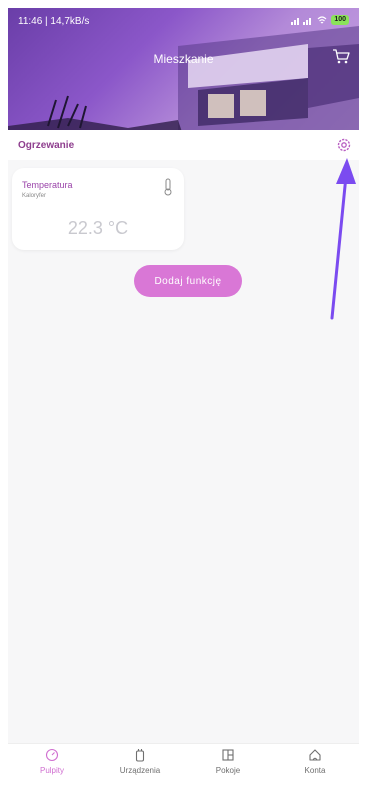 This screenshot has width=367, height=786. I want to click on nav-label: Pokoje, so click(228, 770).